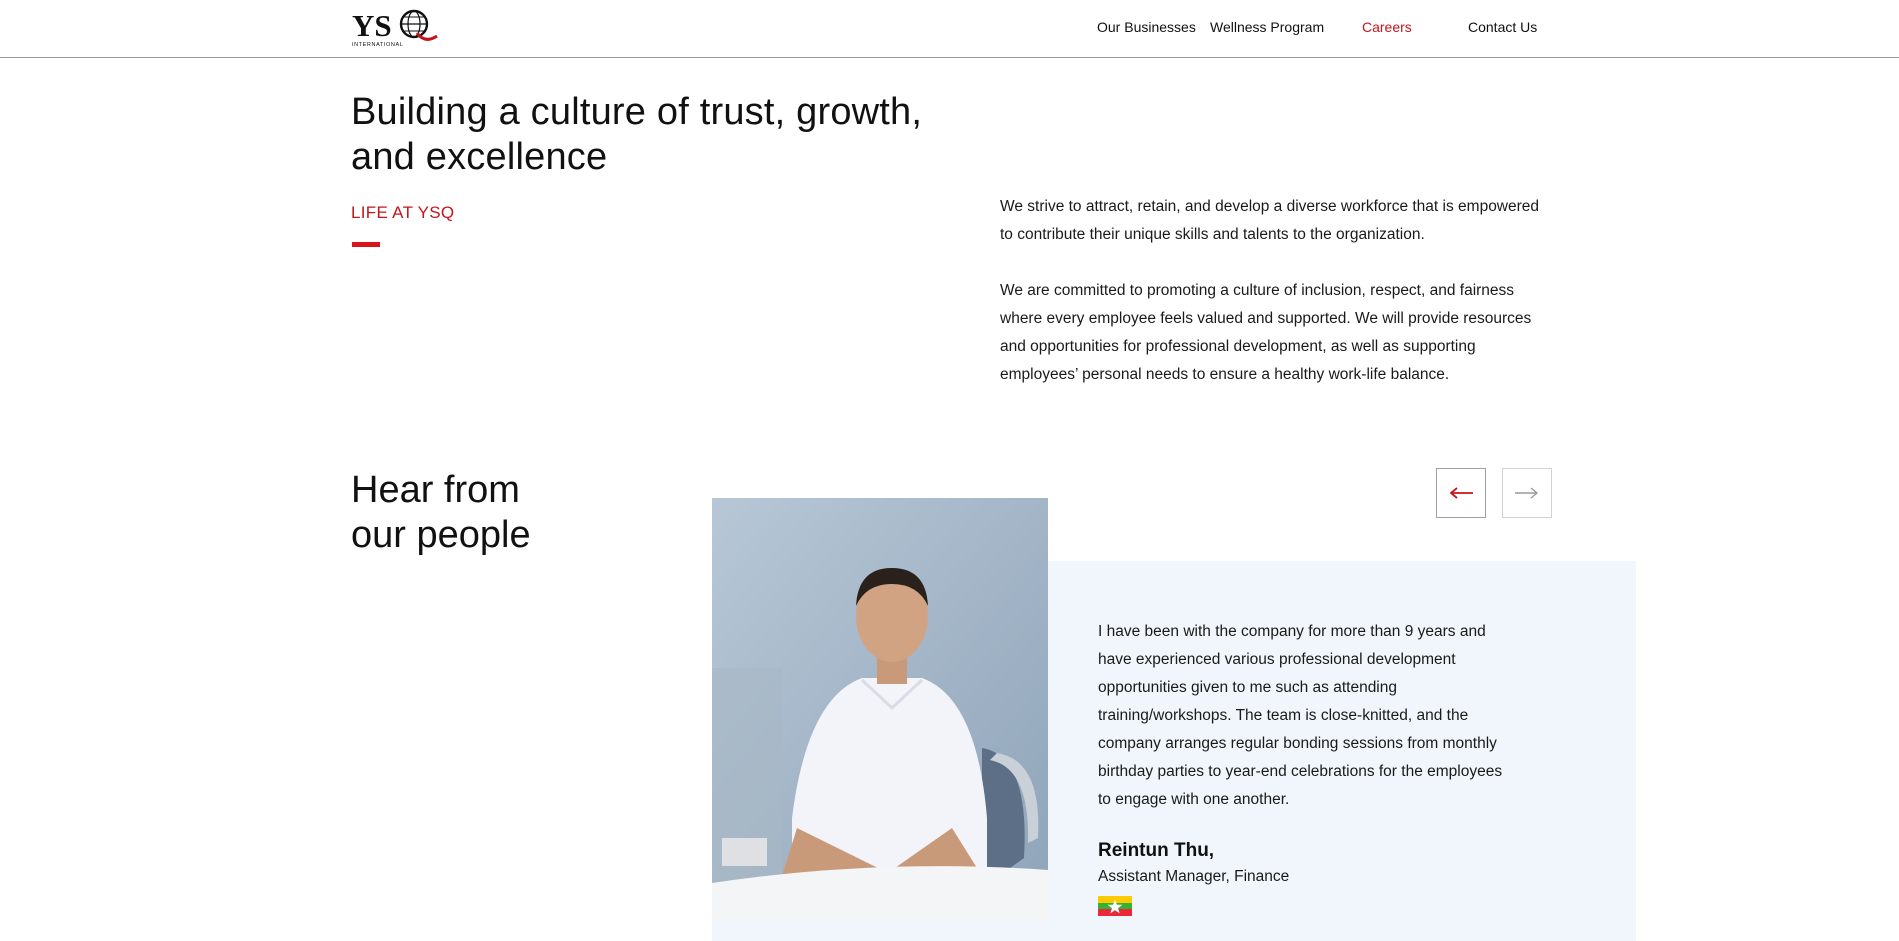 This screenshot has width=1899, height=941. Describe the element at coordinates (1387, 27) in the screenshot. I see `nav-careers: Careers` at that location.